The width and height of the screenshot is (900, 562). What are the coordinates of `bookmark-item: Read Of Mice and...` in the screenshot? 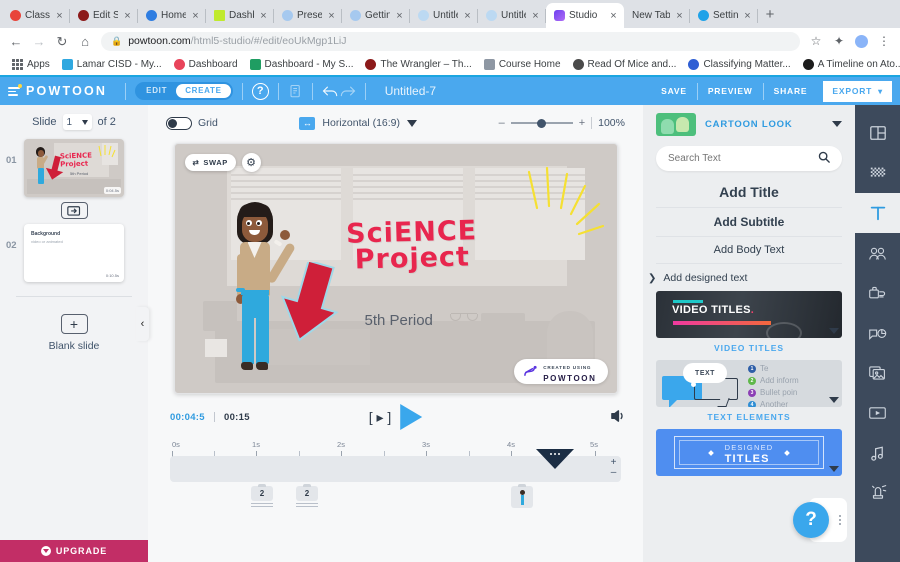 It's located at (625, 64).